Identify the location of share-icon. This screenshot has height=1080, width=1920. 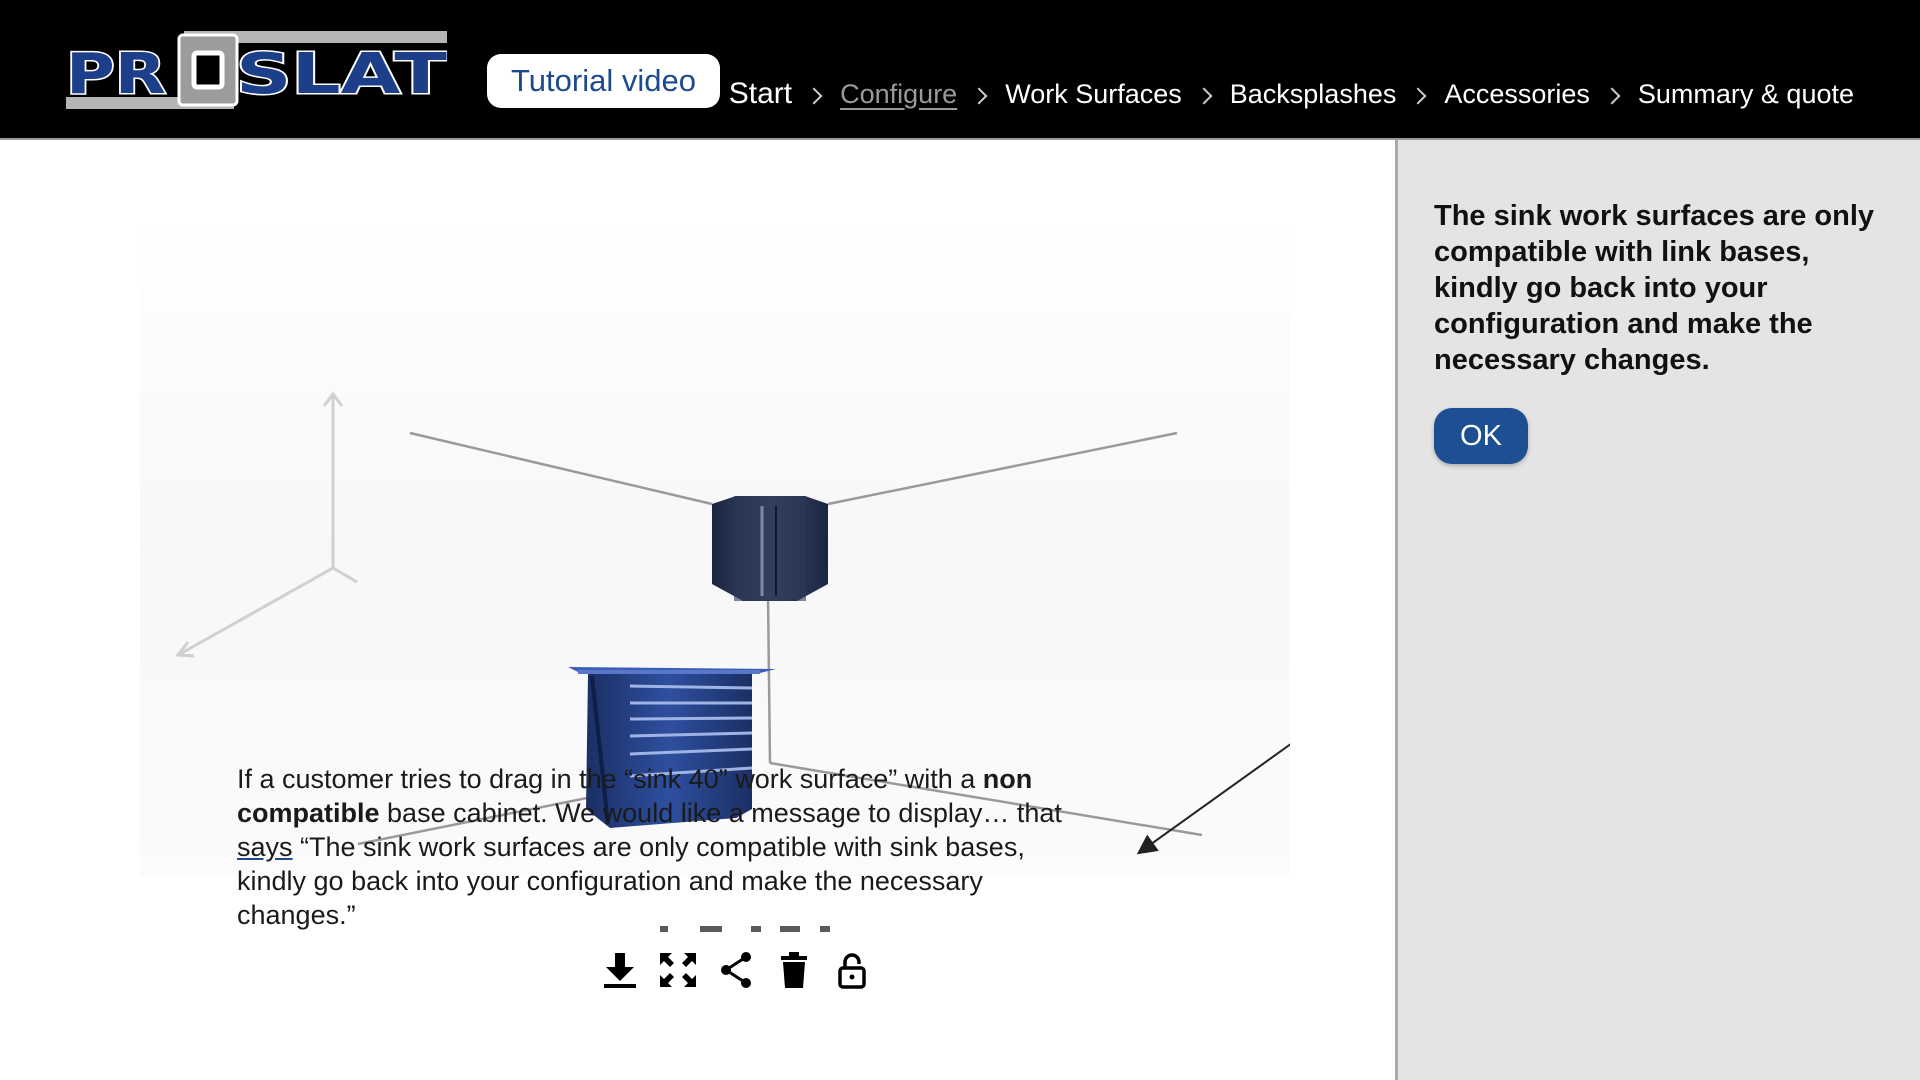
(736, 970).